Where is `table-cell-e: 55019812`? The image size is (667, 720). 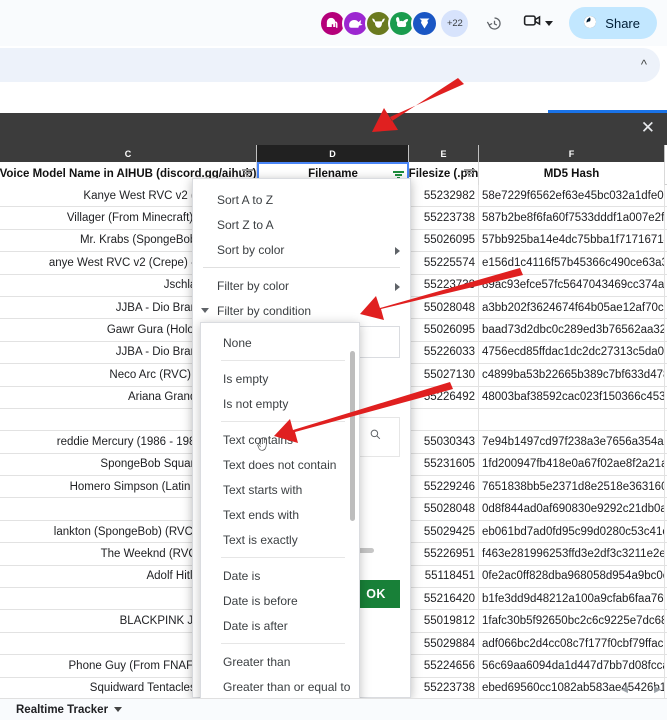
table-cell-e: 55019812 is located at coordinates (444, 621).